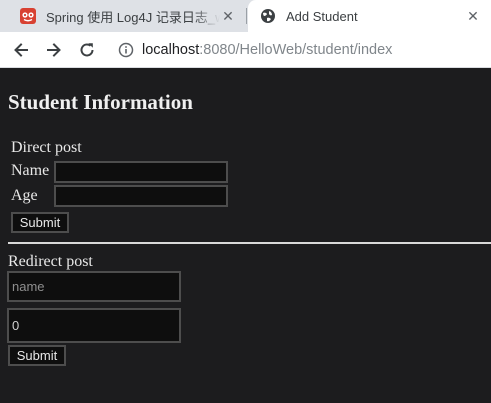 The width and height of the screenshot is (491, 403). I want to click on redirect-post-heading: Redirect post, so click(50, 261).